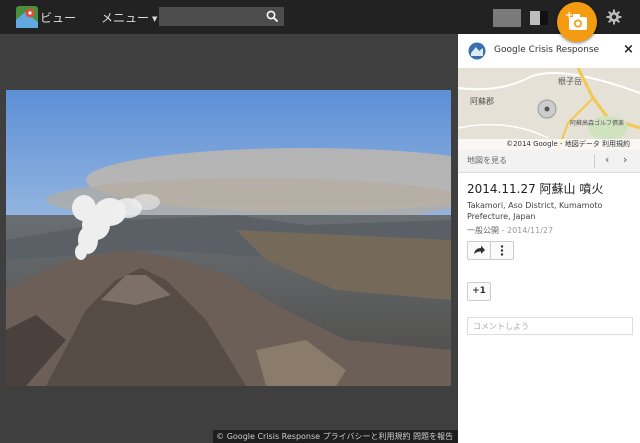 The image size is (640, 443). What do you see at coordinates (628, 49) in the screenshot?
I see `close-button: ×` at bounding box center [628, 49].